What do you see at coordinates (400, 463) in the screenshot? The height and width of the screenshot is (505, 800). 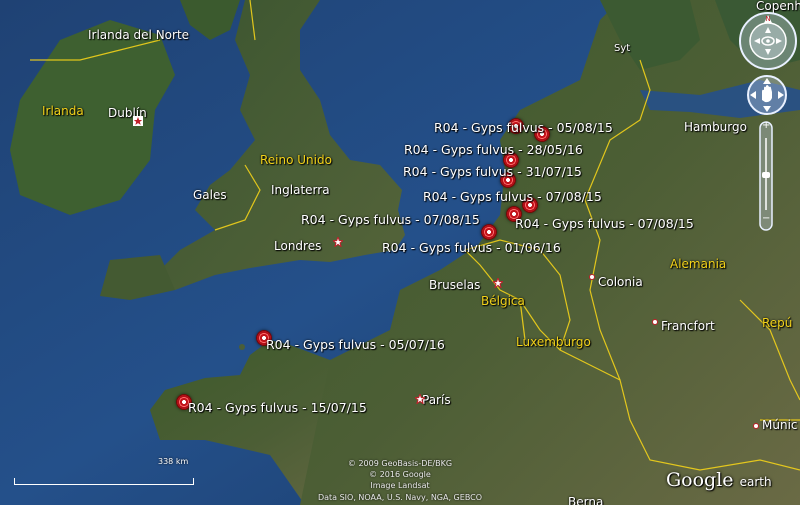 I see `credit-line: © 2009 GeoBasis-DE/BKG` at bounding box center [400, 463].